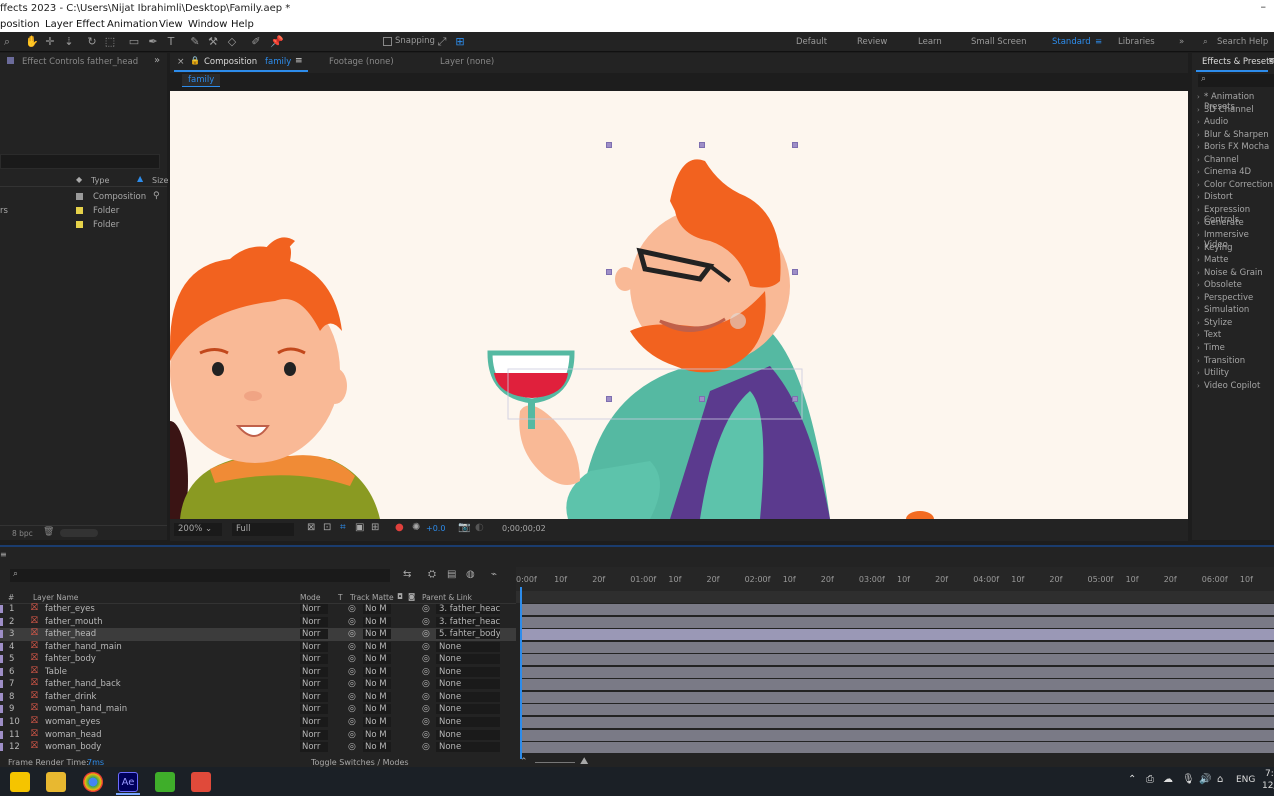  I want to click on zoom-select: 200% ⌄, so click(198, 529).